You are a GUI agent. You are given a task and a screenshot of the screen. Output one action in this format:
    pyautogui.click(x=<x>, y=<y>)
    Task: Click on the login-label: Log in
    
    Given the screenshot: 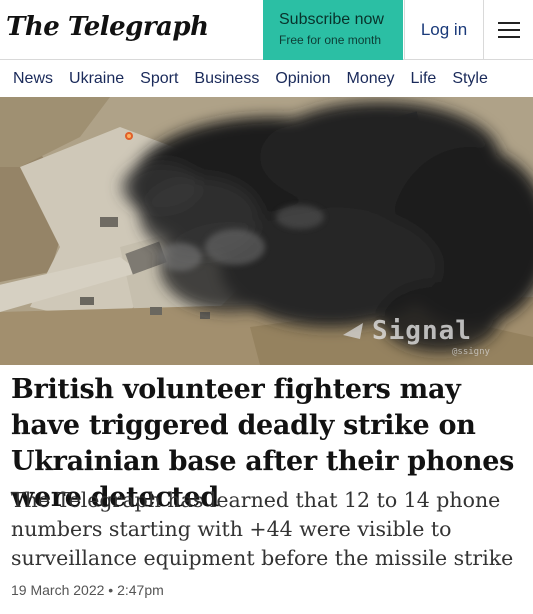 What is the action you would take?
    pyautogui.click(x=444, y=29)
    